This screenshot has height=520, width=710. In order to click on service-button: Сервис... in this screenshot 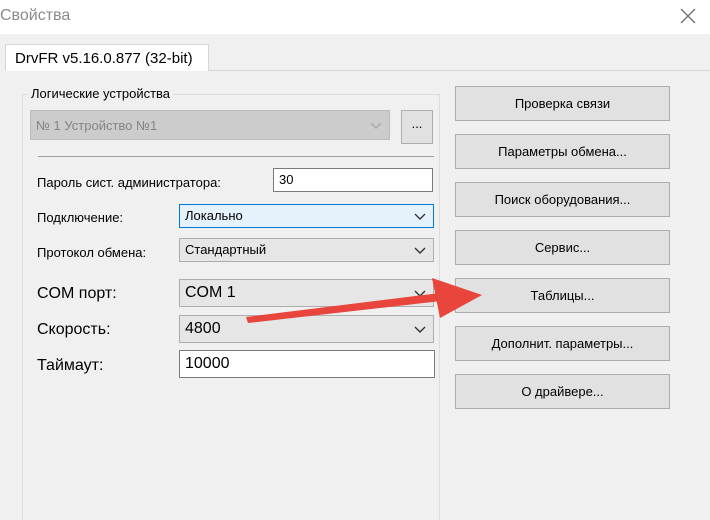, I will do `click(562, 247)`.